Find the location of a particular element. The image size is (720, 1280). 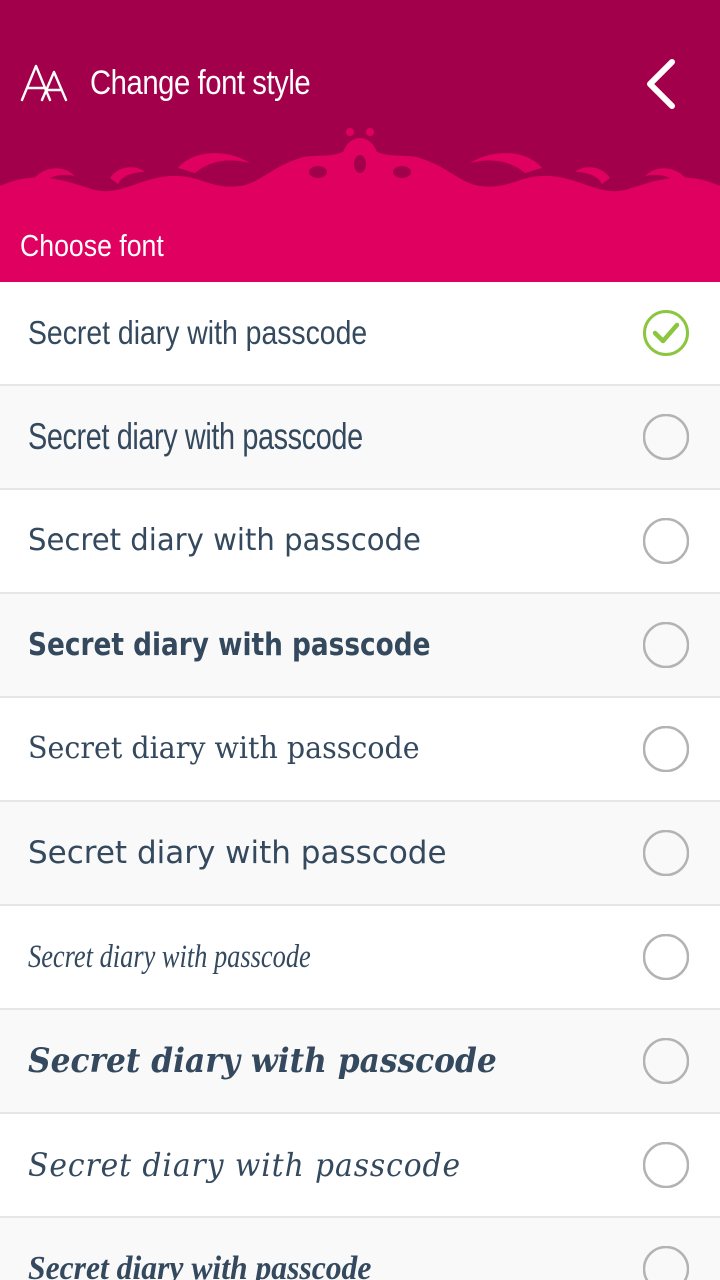

font-option-6: Secret diary with passcode is located at coordinates (360, 854).